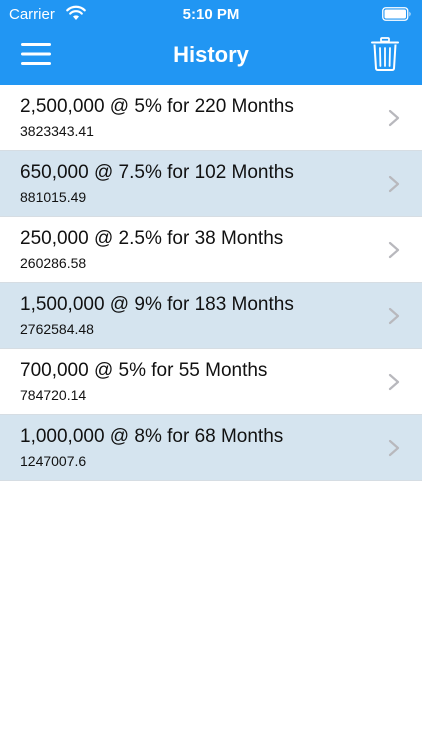 The height and width of the screenshot is (750, 422). What do you see at coordinates (211, 184) in the screenshot?
I see `history-row: 650,000 @ 7.5% for 102 Months 881015.49` at bounding box center [211, 184].